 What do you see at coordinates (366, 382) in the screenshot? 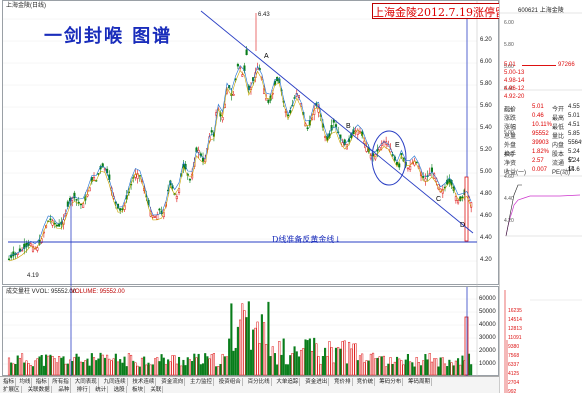
I see `indicator-tab: 竞价统` at bounding box center [366, 382].